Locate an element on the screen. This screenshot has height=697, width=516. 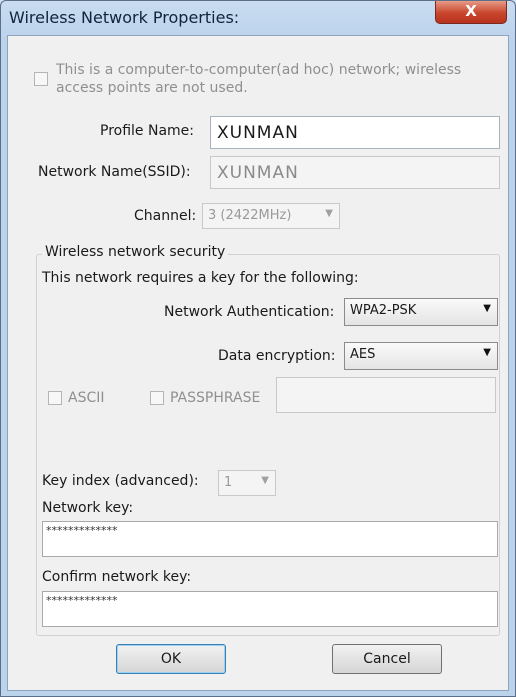
auth-value: WPA2-PSK is located at coordinates (383, 310).